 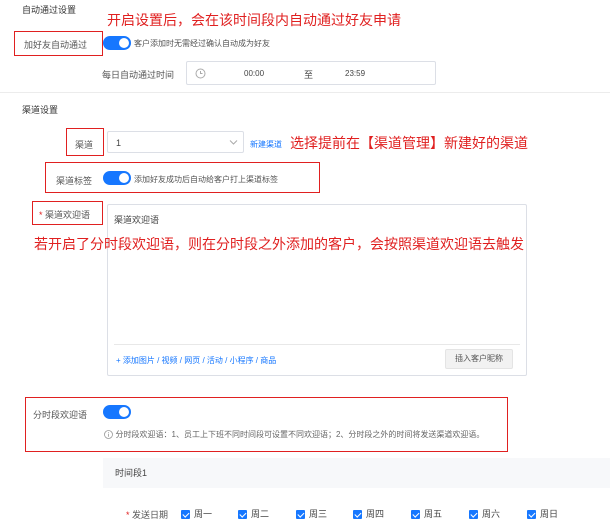 I want to click on new-channel-link: 新建渠道, so click(x=266, y=144).